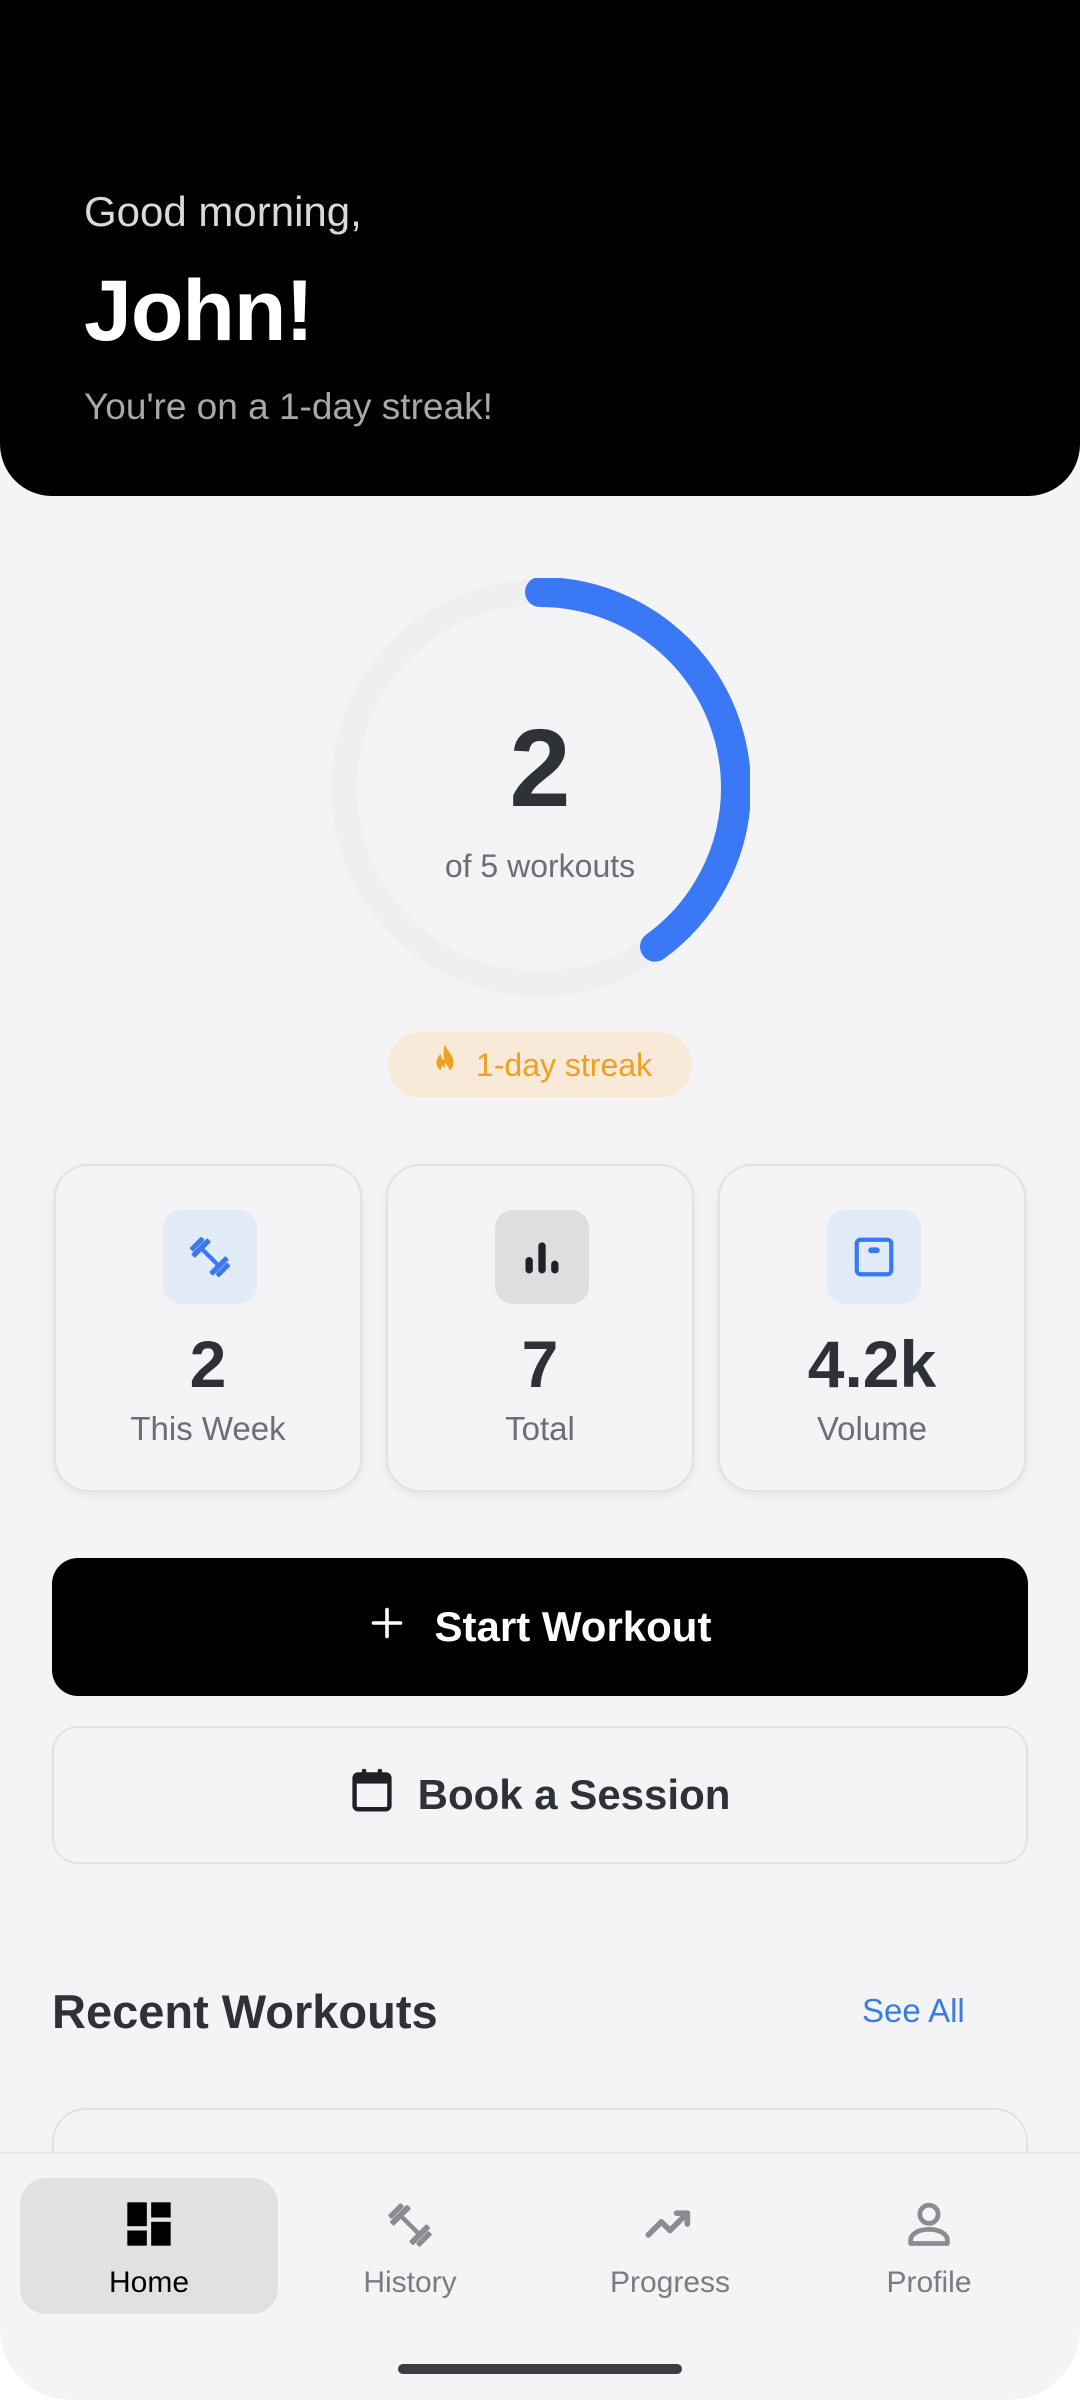 The width and height of the screenshot is (1080, 2400). I want to click on bar-chart-icon, so click(542, 1257).